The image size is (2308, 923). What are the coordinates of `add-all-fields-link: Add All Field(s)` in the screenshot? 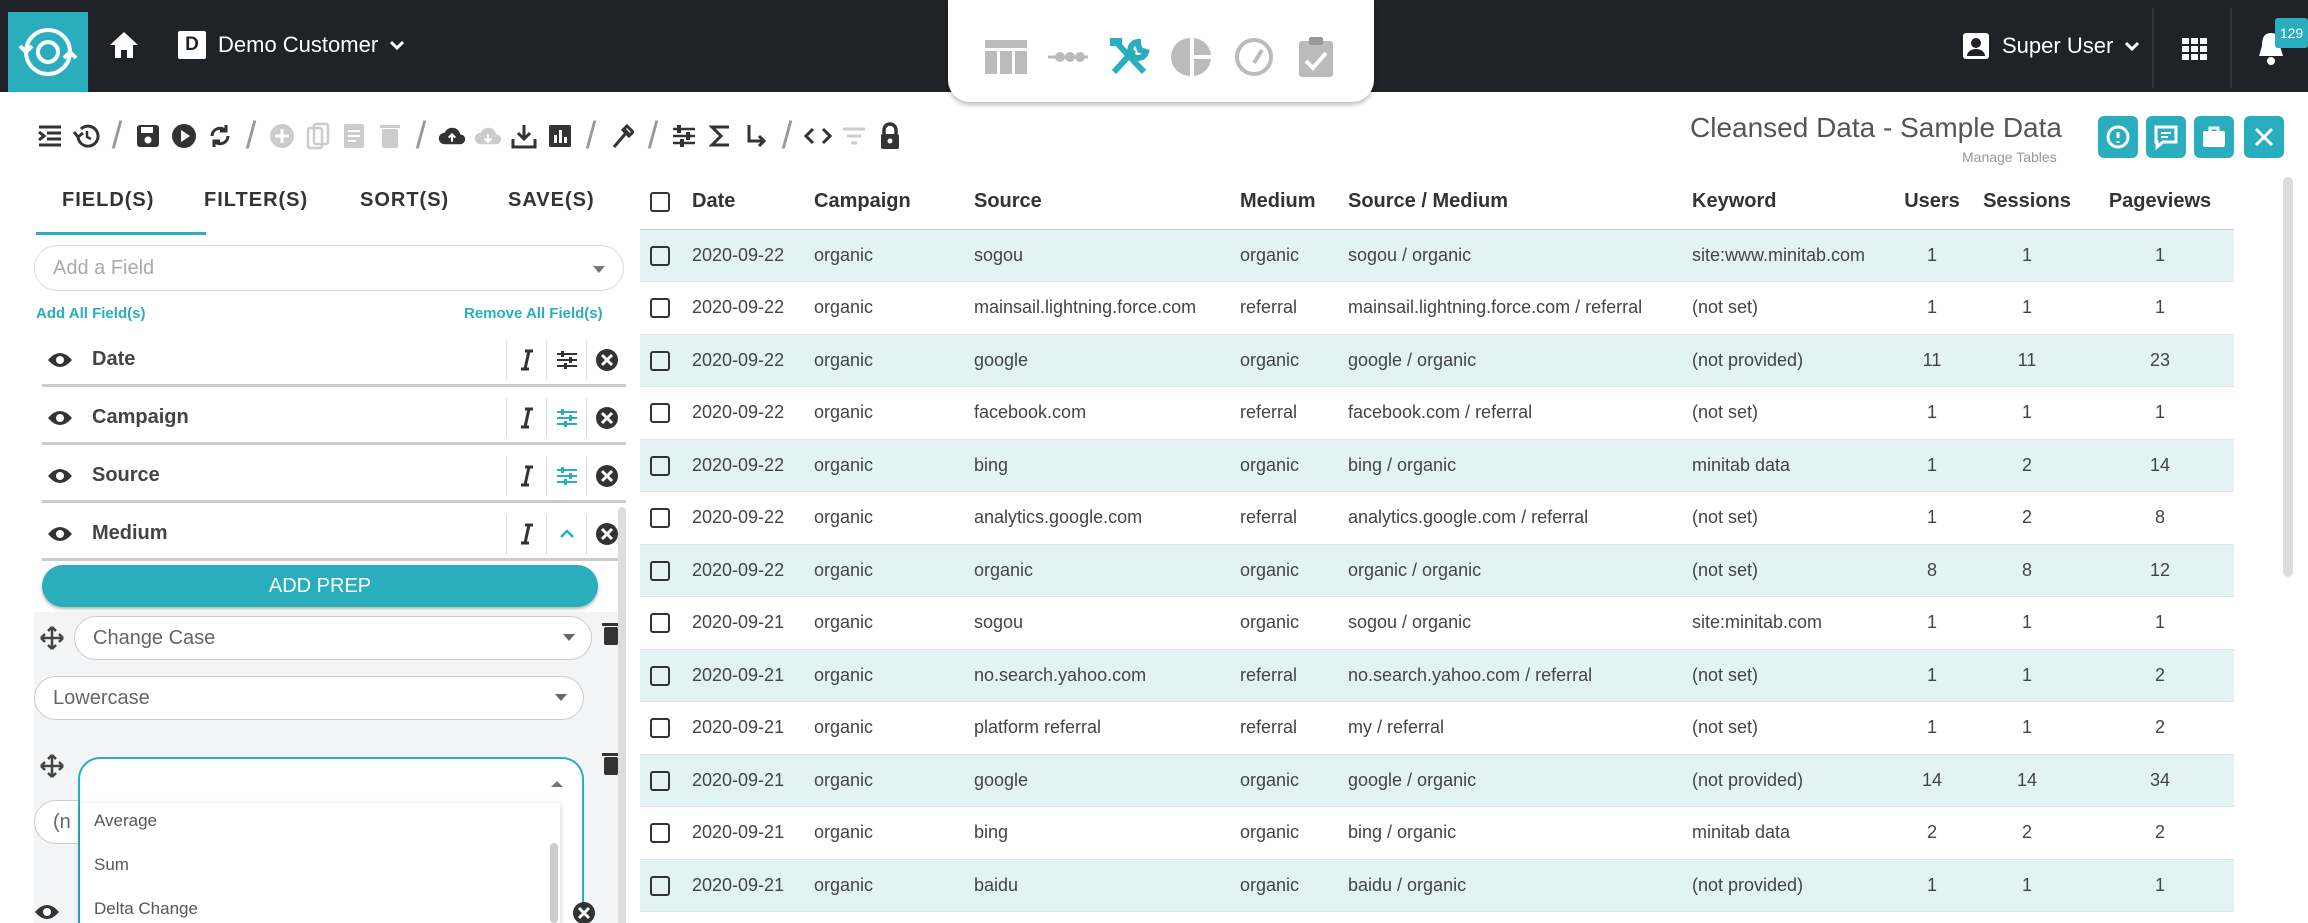 It's located at (90, 313).